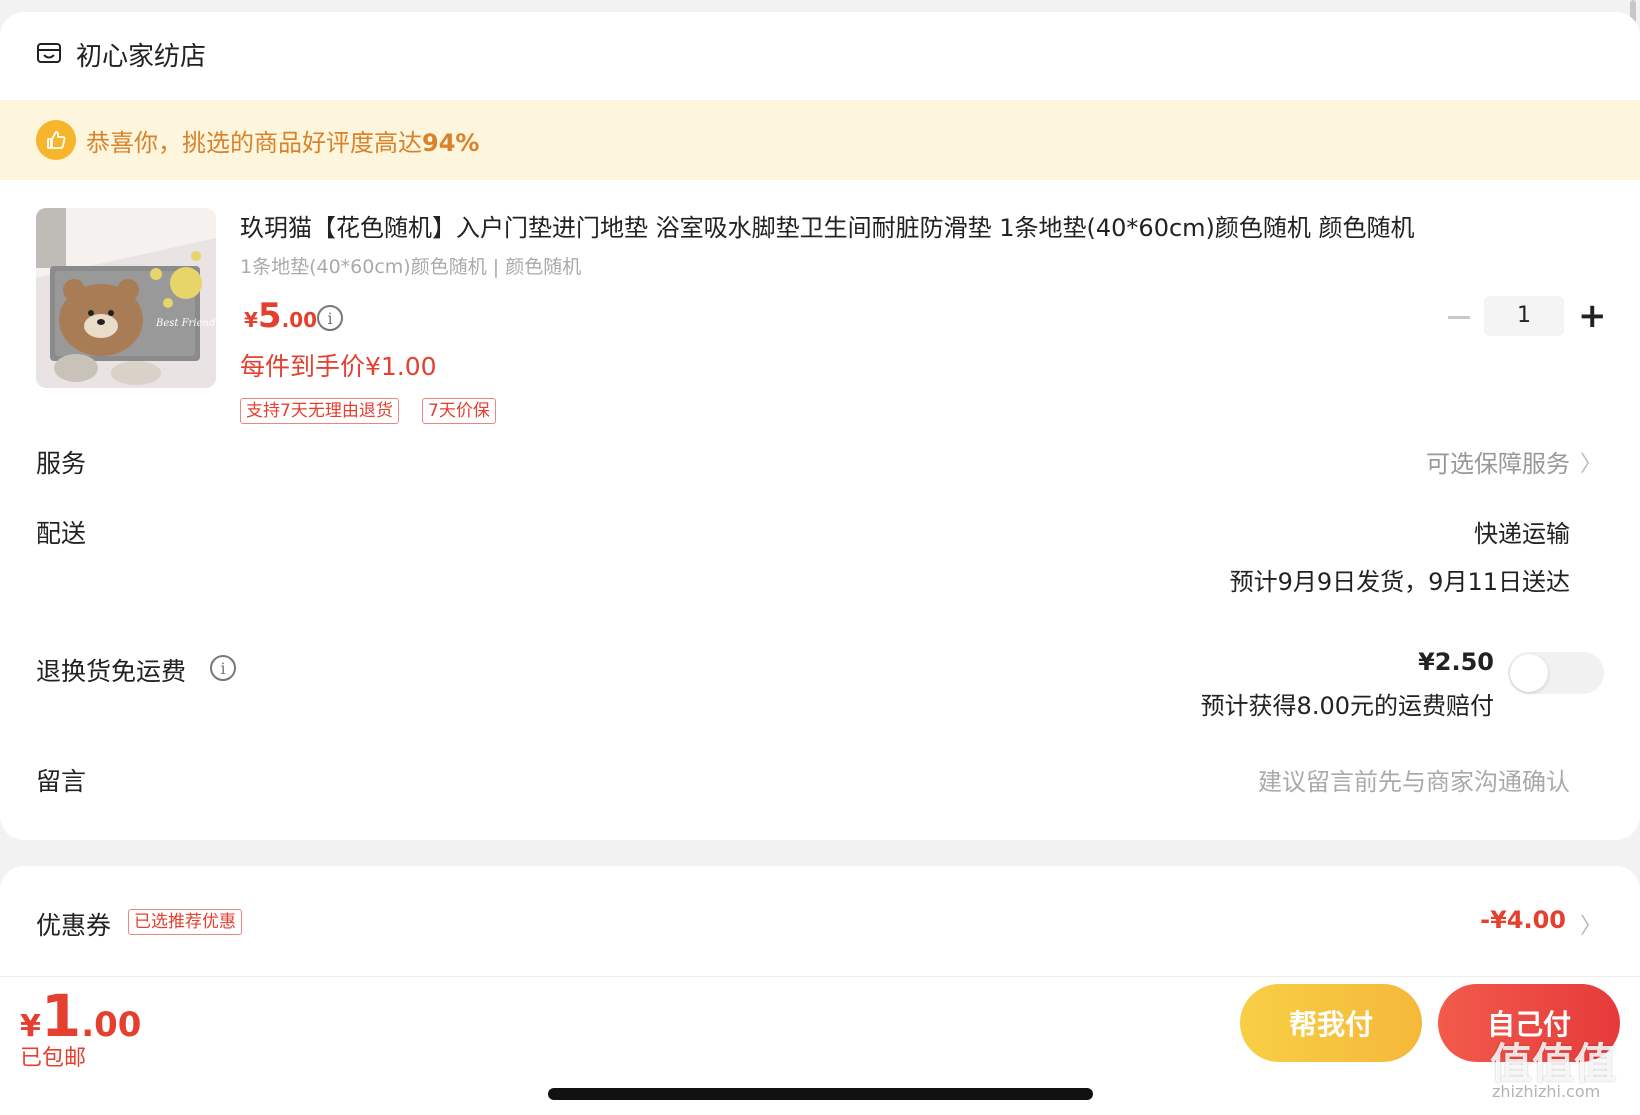 This screenshot has width=1640, height=1115. Describe the element at coordinates (49, 55) in the screenshot. I see `store-icon` at that location.